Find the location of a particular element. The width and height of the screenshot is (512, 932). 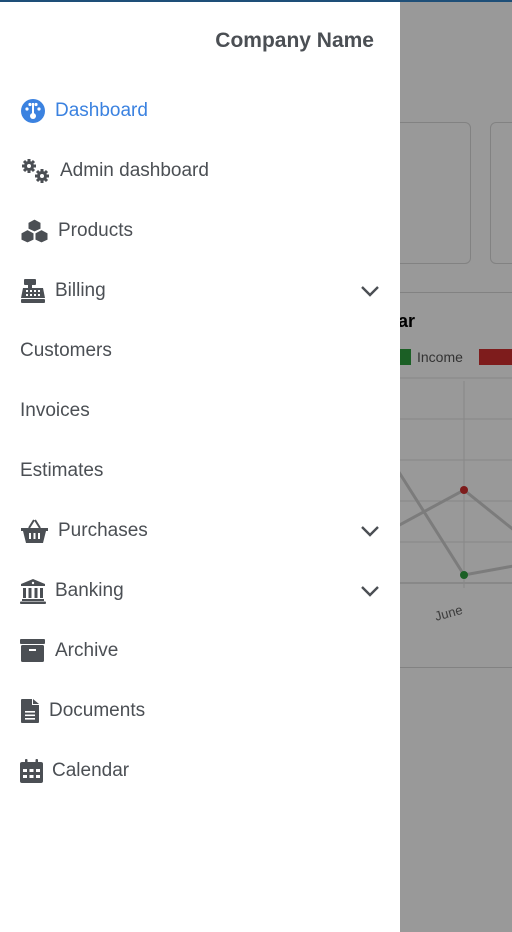

nav-item-archive: Archive is located at coordinates (200, 651).